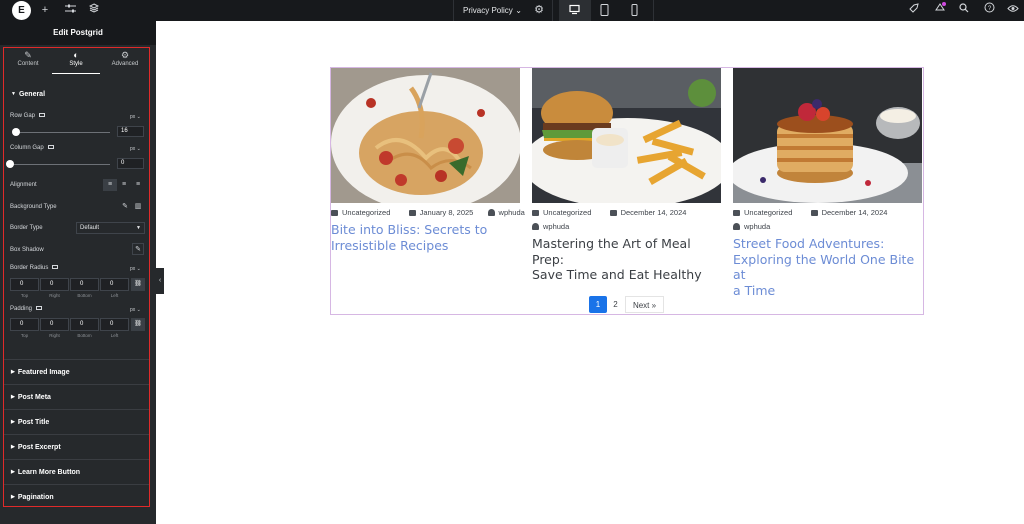 This screenshot has height=524, width=1024. I want to click on calendar-icon, so click(814, 213).